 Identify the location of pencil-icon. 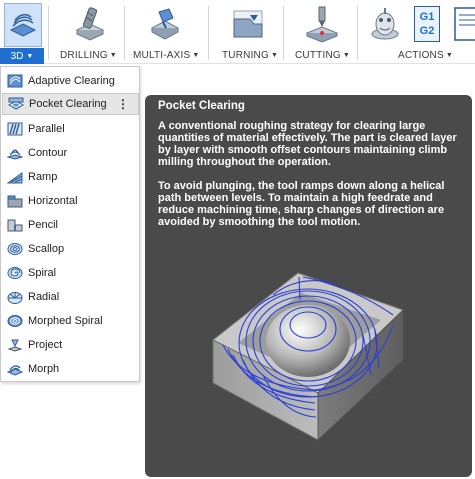
(15, 225).